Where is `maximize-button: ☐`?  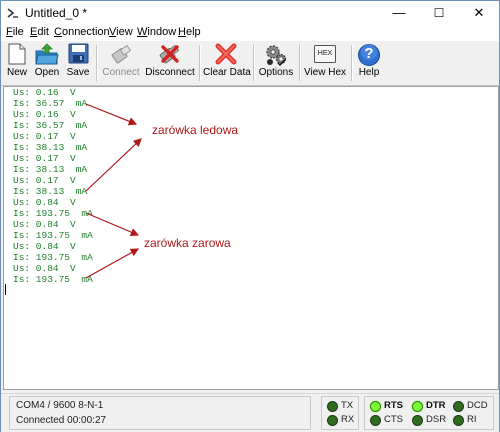 maximize-button: ☐ is located at coordinates (439, 13).